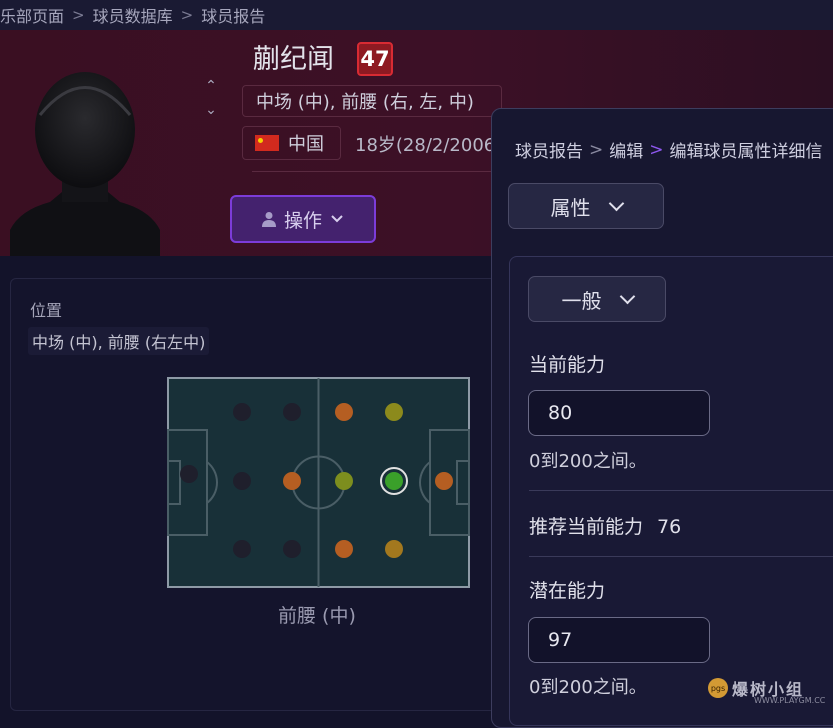  I want to click on potential-ability-input: 97, so click(619, 640).